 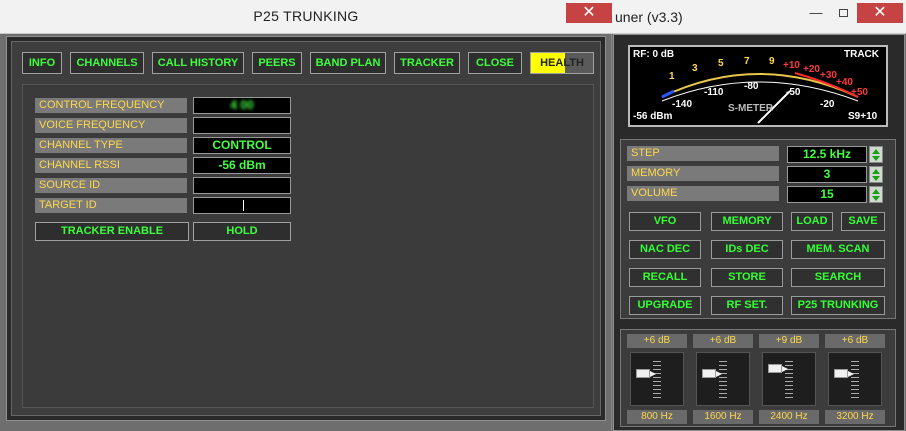 I want to click on recall-button: RECALL, so click(x=665, y=277).